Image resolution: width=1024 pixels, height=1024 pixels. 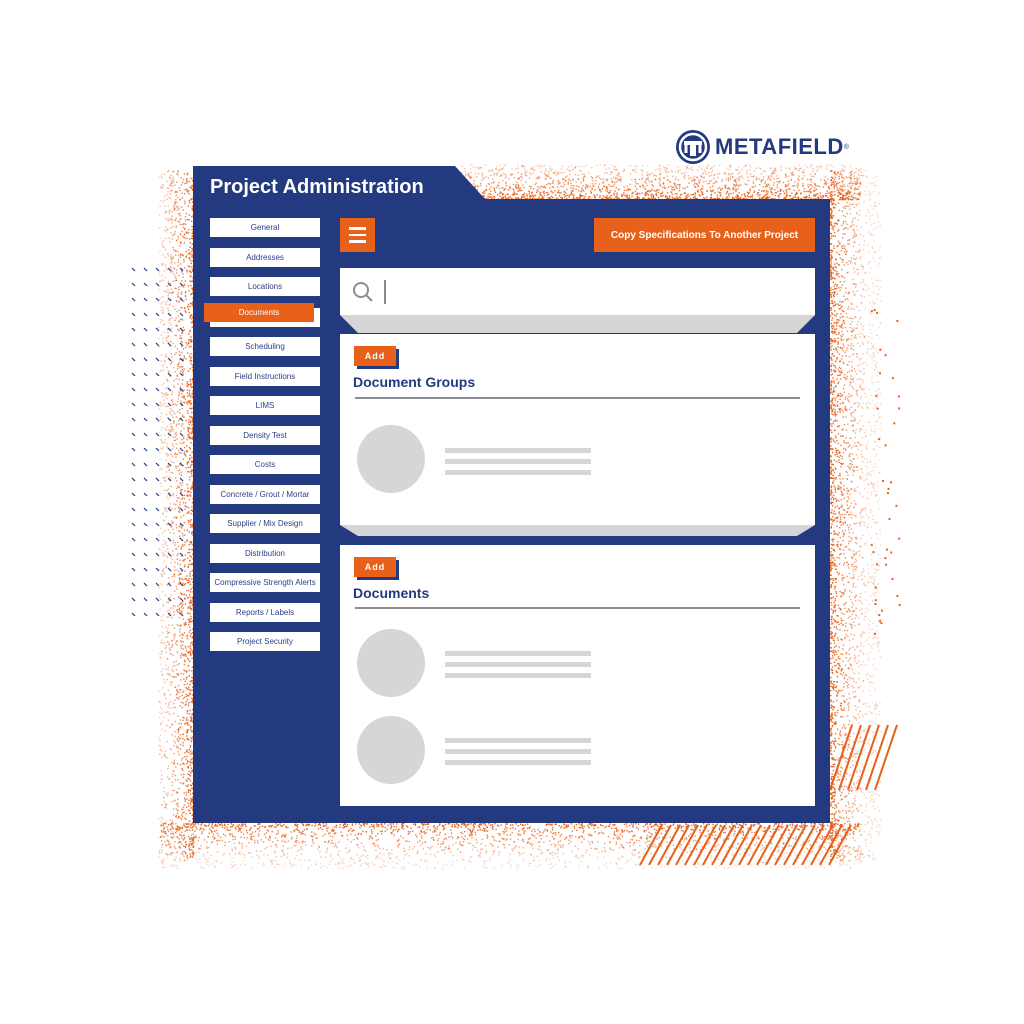 What do you see at coordinates (265, 553) in the screenshot?
I see `sidebar-item-distribution: Distribution` at bounding box center [265, 553].